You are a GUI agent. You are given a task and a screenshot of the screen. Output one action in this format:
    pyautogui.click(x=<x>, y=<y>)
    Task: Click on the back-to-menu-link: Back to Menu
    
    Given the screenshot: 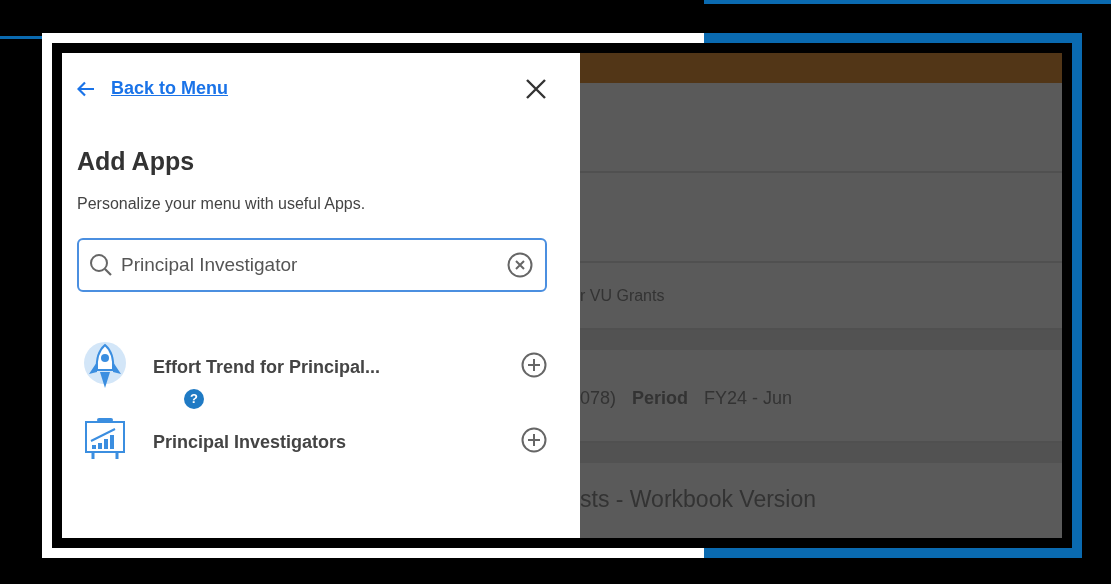 What is the action you would take?
    pyautogui.click(x=170, y=88)
    